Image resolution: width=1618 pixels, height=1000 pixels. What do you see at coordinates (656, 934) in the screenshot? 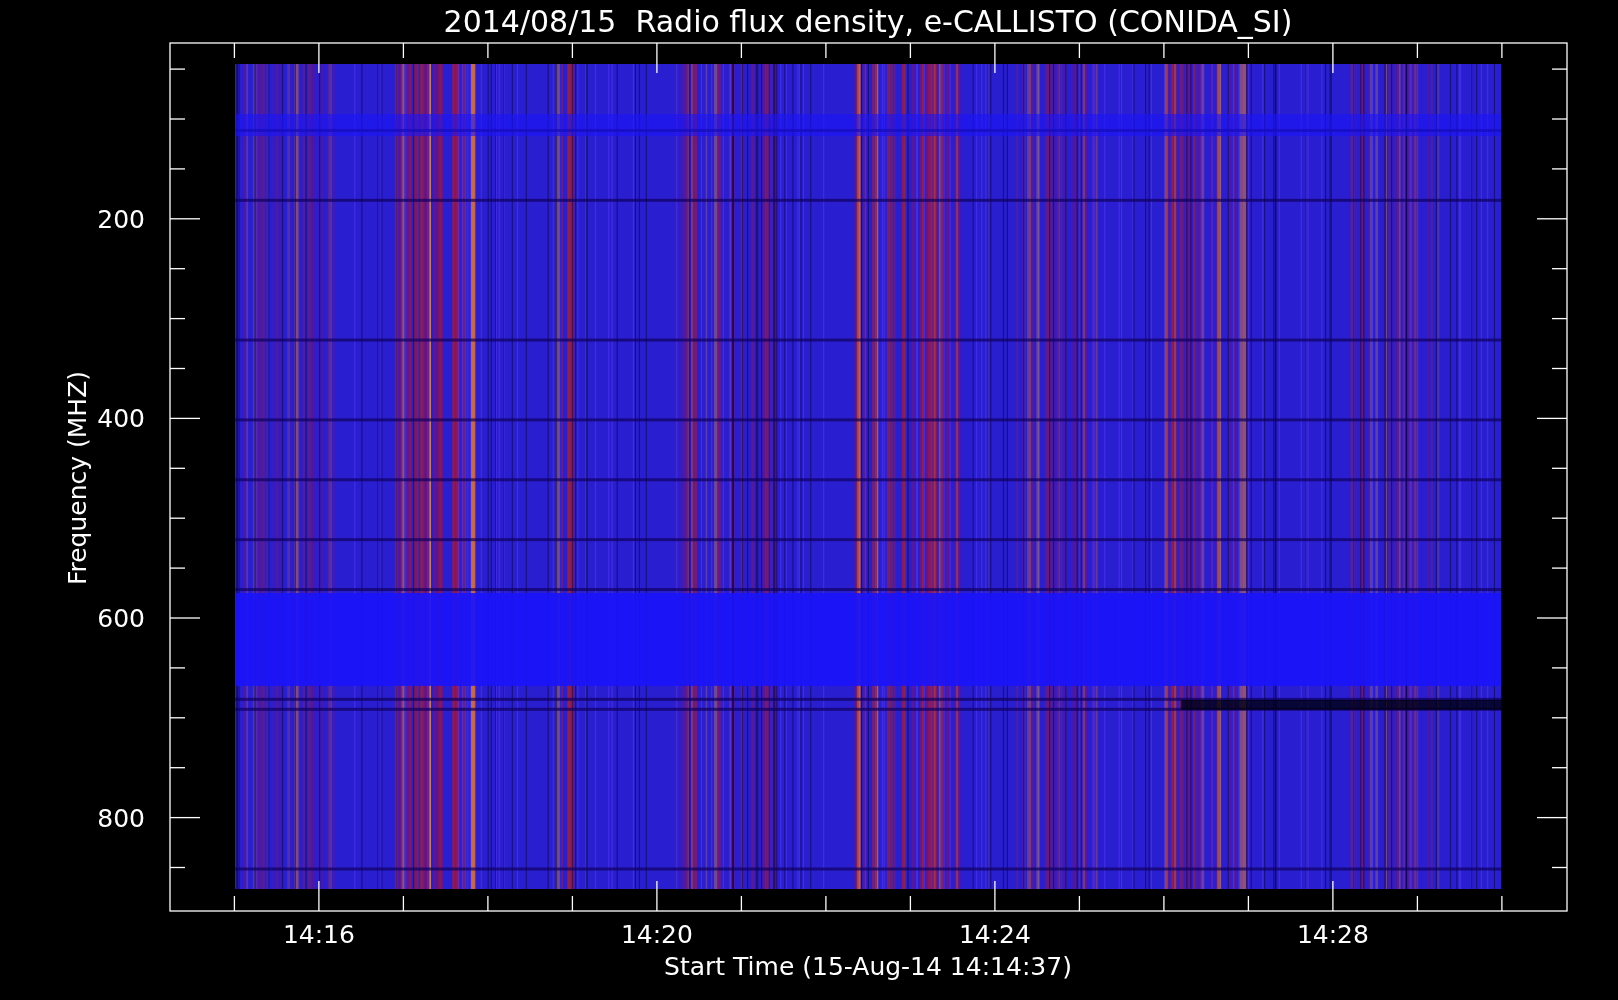
I see `tick-label: 14:20` at bounding box center [656, 934].